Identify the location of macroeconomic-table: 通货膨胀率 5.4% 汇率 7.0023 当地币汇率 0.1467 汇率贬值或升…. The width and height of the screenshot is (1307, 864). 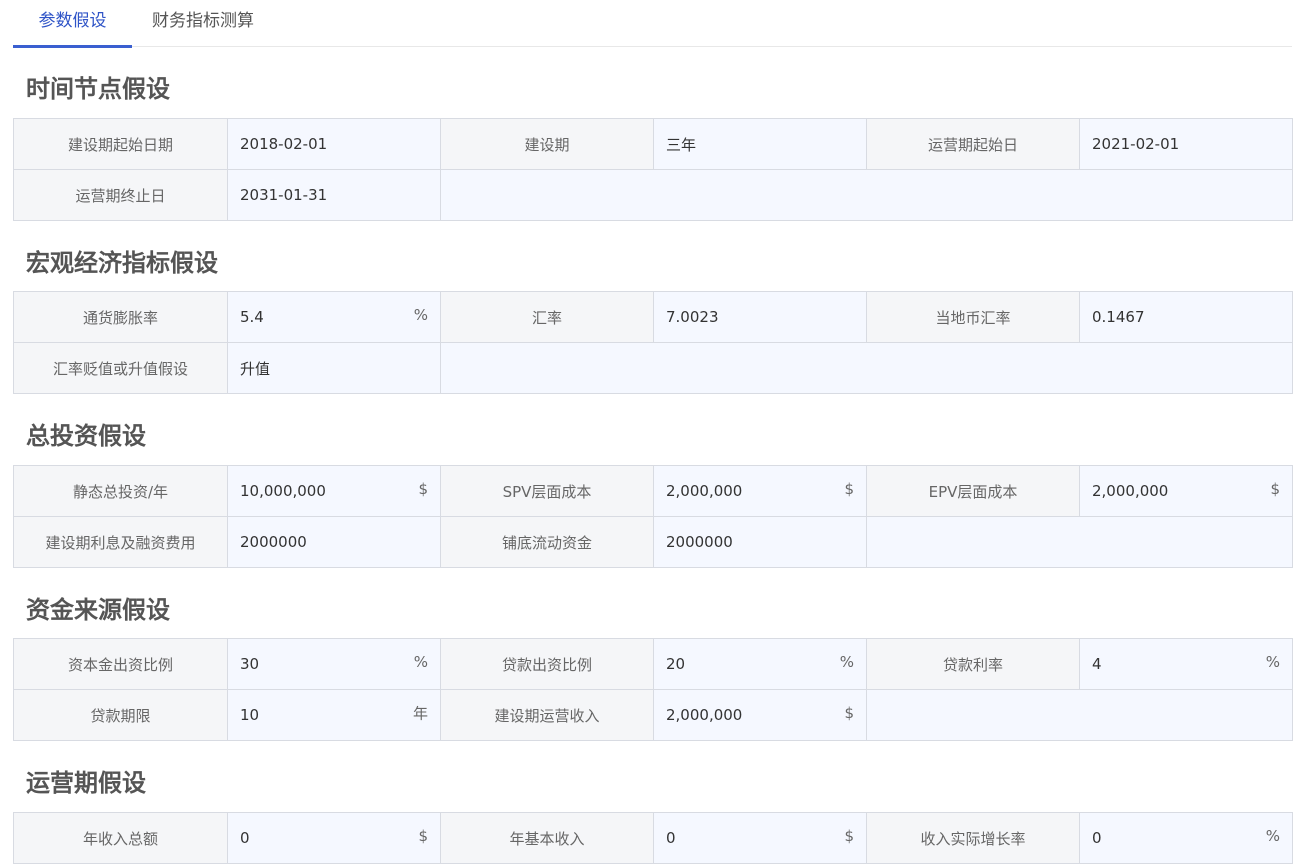
(653, 342).